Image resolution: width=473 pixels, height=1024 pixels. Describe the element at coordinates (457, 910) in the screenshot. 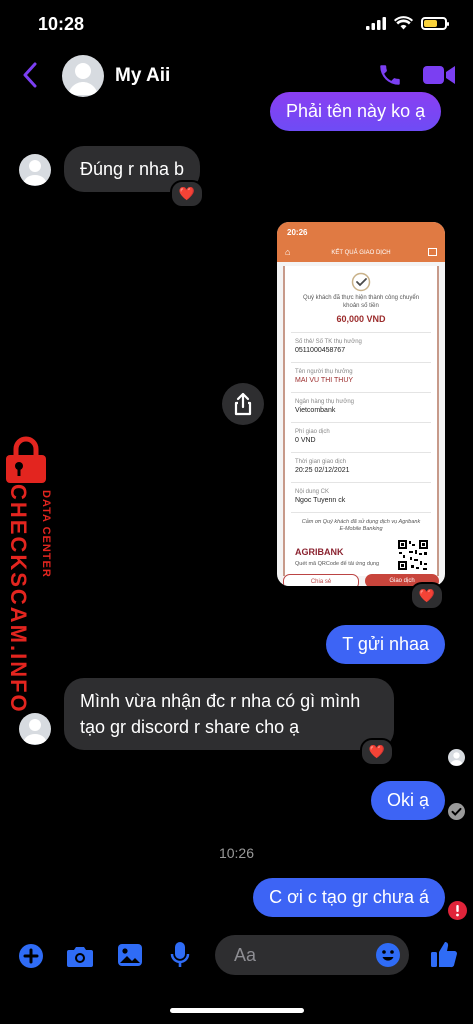

I see `error-icon` at that location.